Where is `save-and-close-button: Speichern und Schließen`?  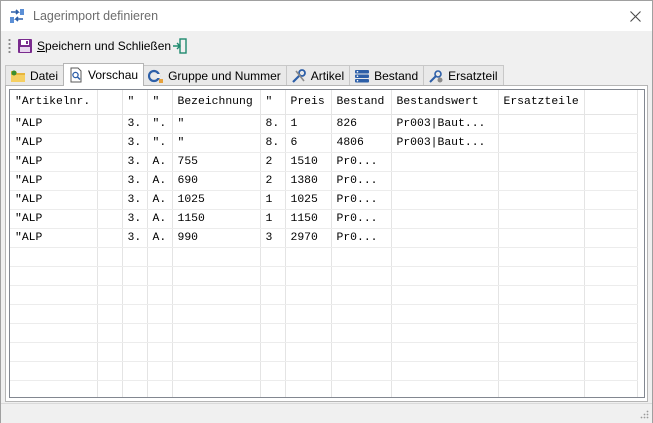 save-and-close-button: Speichern und Schließen is located at coordinates (94, 46).